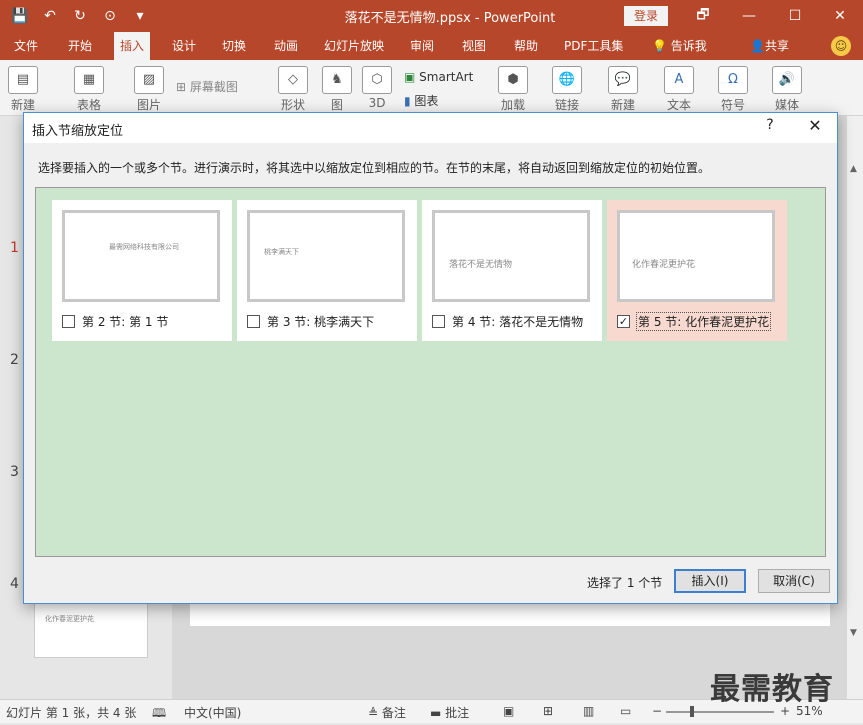 This screenshot has height=725, width=863. Describe the element at coordinates (426, 101) in the screenshot. I see `chart-label: 图表` at that location.